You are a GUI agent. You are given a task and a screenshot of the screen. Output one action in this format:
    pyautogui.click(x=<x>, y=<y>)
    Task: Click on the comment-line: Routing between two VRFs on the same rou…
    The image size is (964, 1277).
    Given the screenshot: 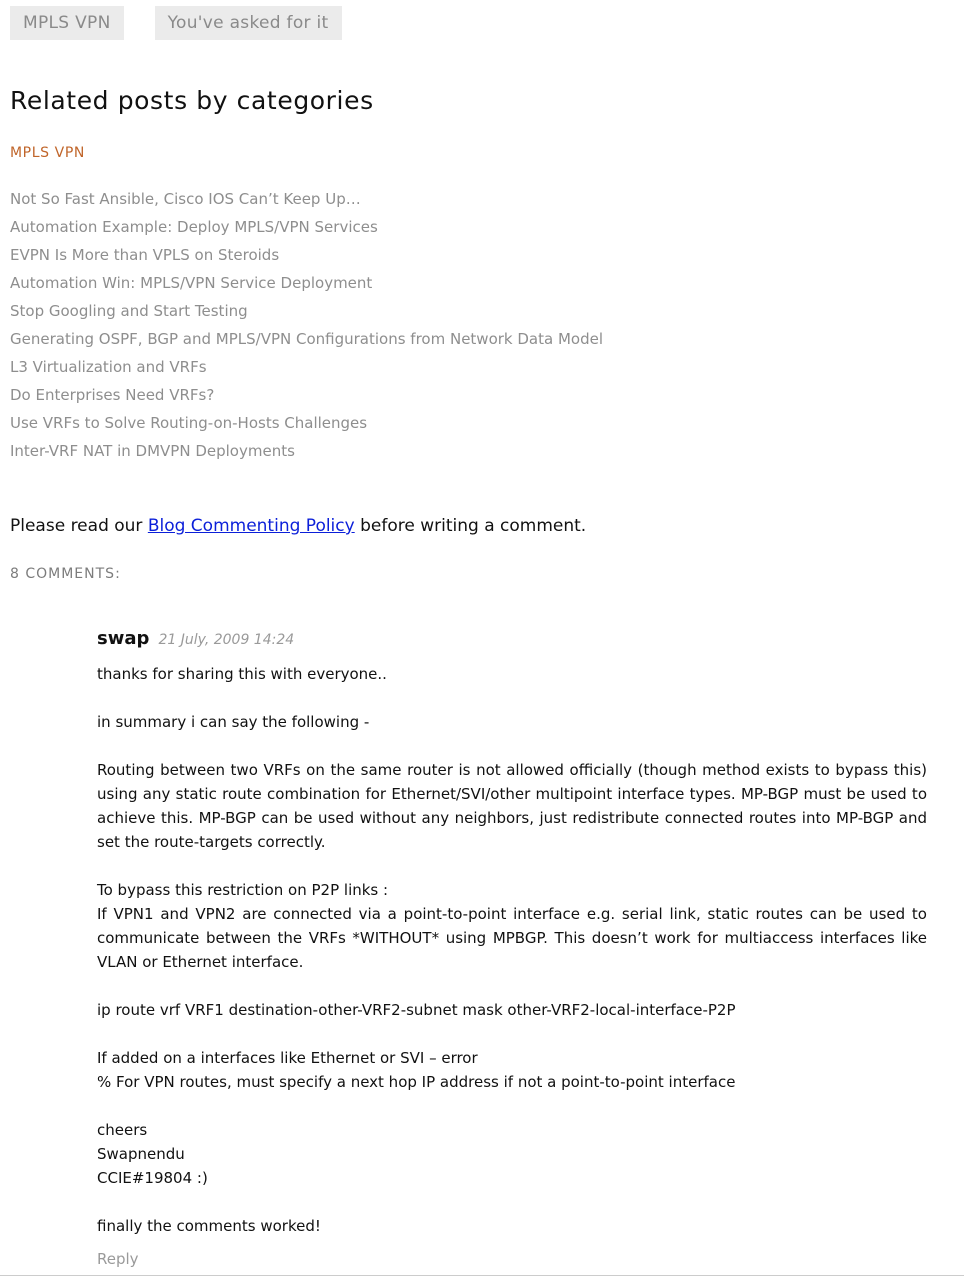 What is the action you would take?
    pyautogui.click(x=512, y=806)
    